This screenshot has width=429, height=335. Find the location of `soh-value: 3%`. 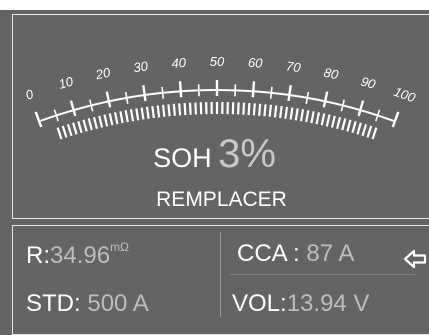

soh-value: 3% is located at coordinates (247, 154).